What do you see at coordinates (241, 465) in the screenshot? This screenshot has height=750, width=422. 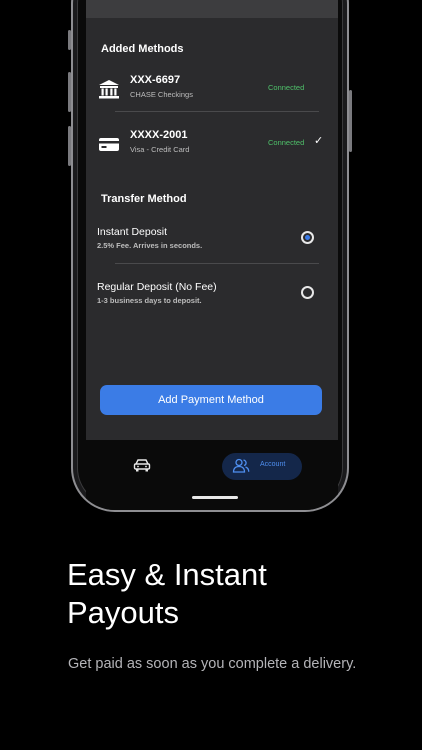 I see `people-icon` at bounding box center [241, 465].